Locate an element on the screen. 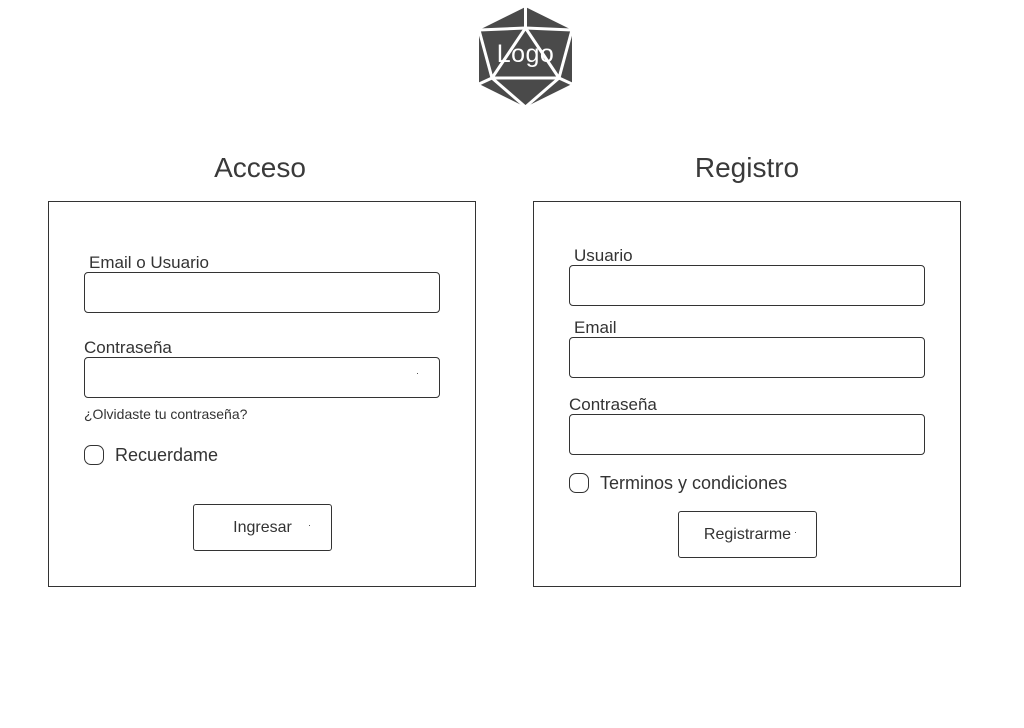 Image resolution: width=1024 pixels, height=728 pixels. register-email-input is located at coordinates (747, 357).